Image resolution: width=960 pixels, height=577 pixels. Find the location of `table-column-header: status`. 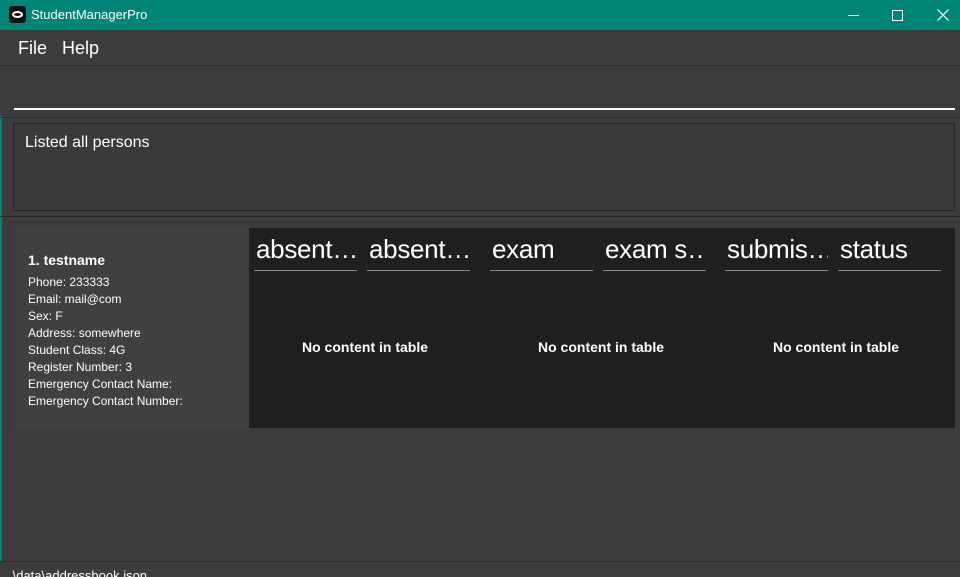

table-column-header: status is located at coordinates (889, 252).